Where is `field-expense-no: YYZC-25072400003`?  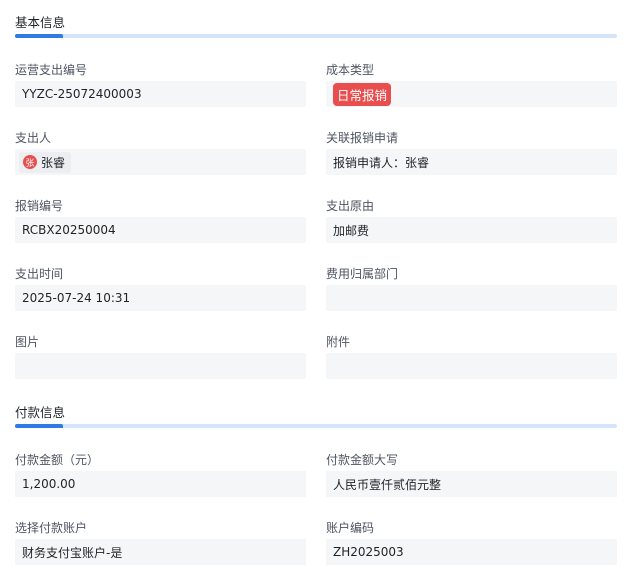 field-expense-no: YYZC-25072400003 is located at coordinates (160, 94).